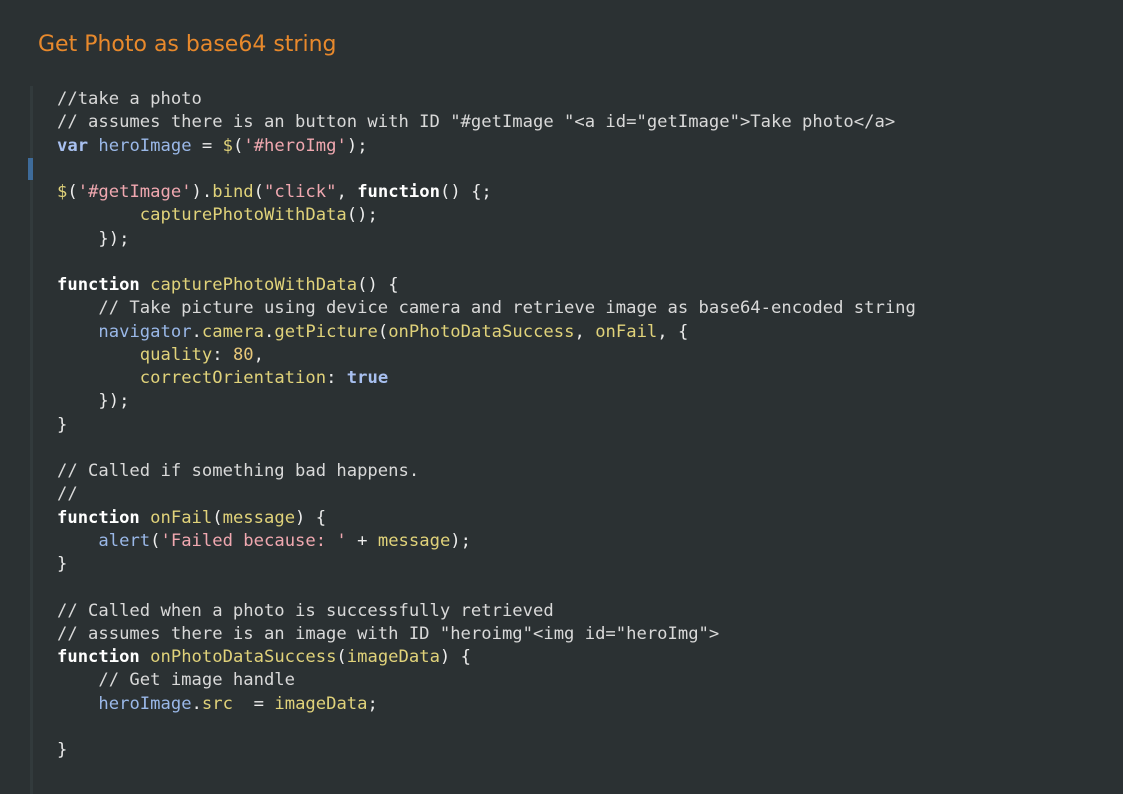  What do you see at coordinates (264, 378) in the screenshot?
I see `code-line: correctOrientation: true` at bounding box center [264, 378].